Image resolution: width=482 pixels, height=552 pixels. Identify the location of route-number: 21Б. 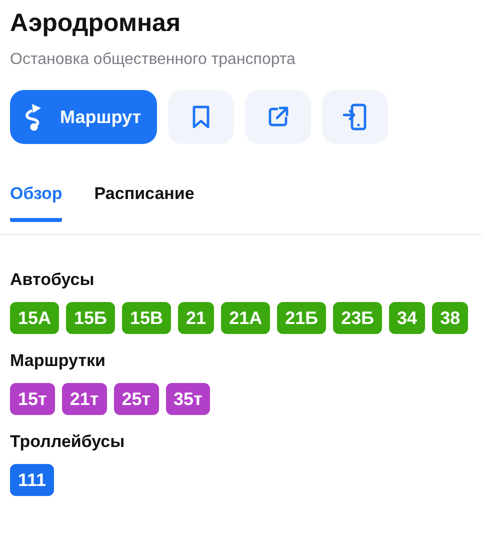
(301, 318).